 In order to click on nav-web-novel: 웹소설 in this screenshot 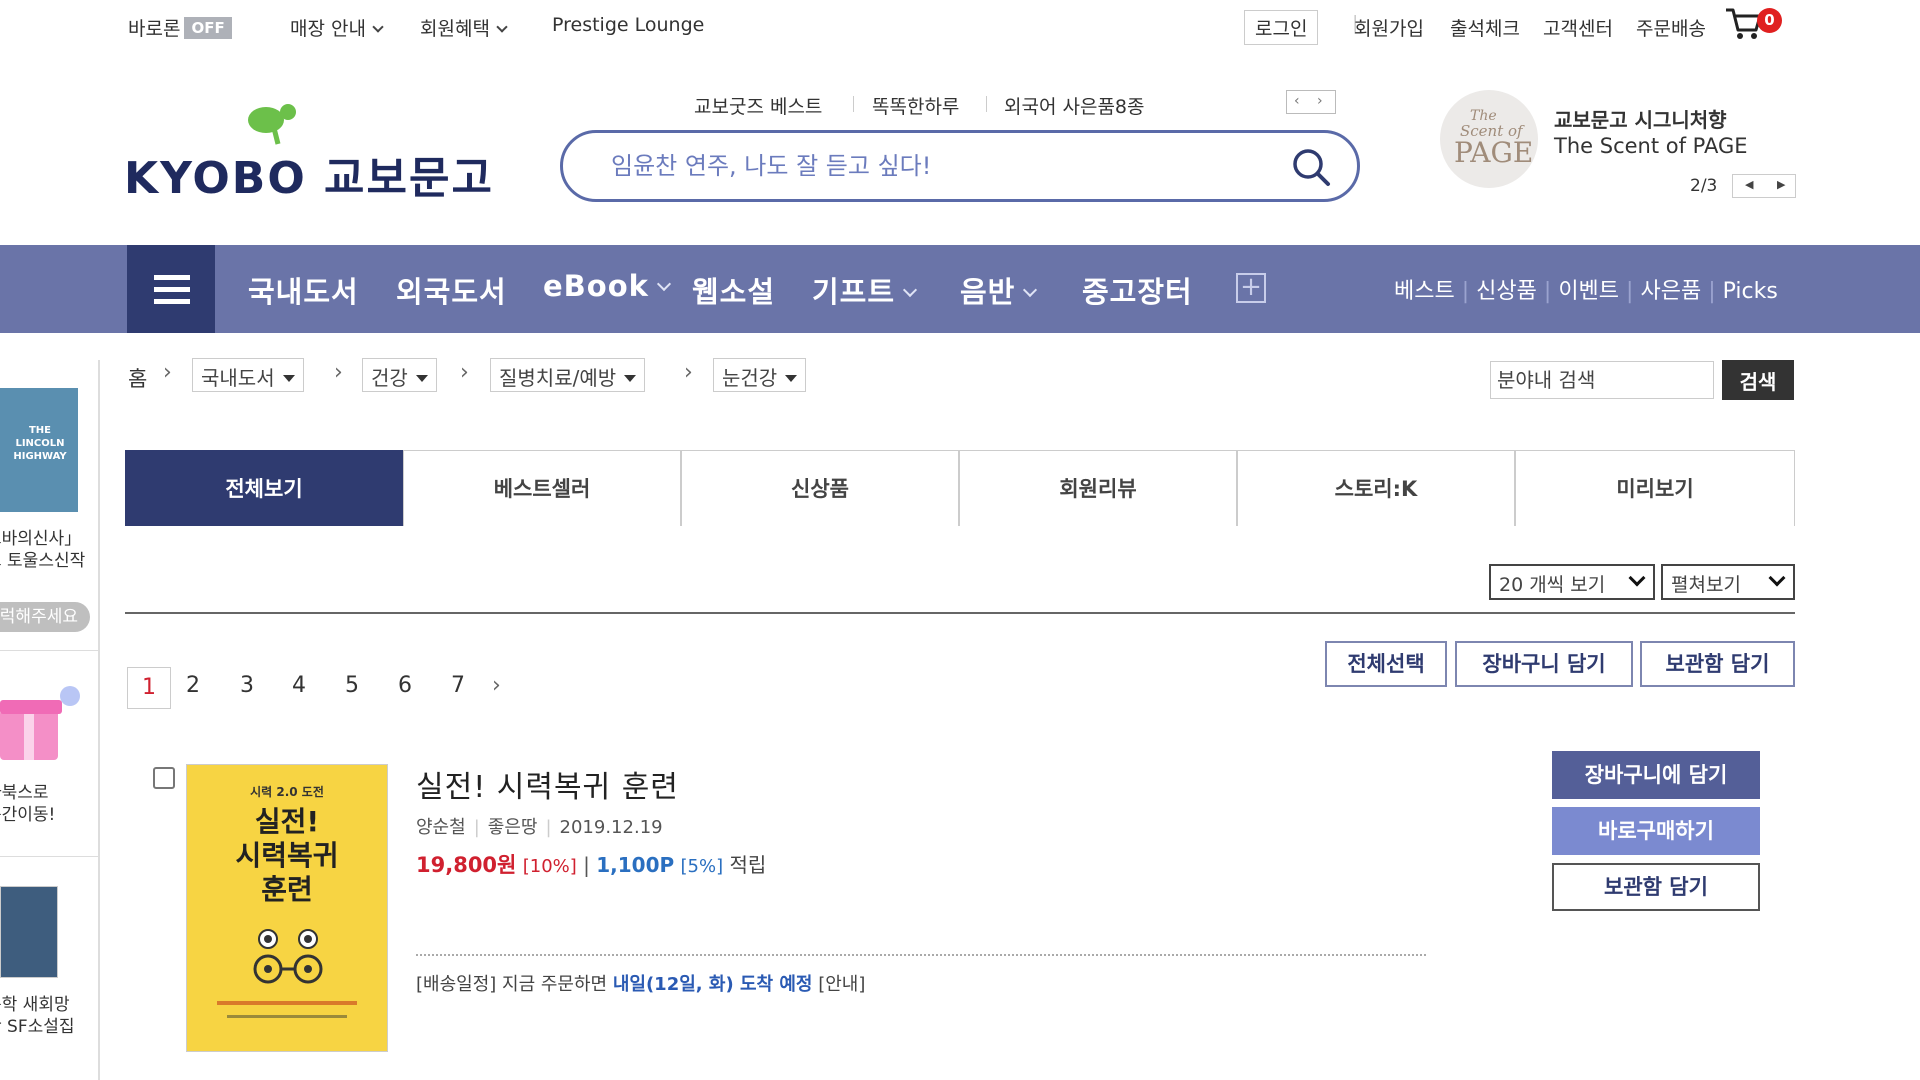, I will do `click(733, 290)`.